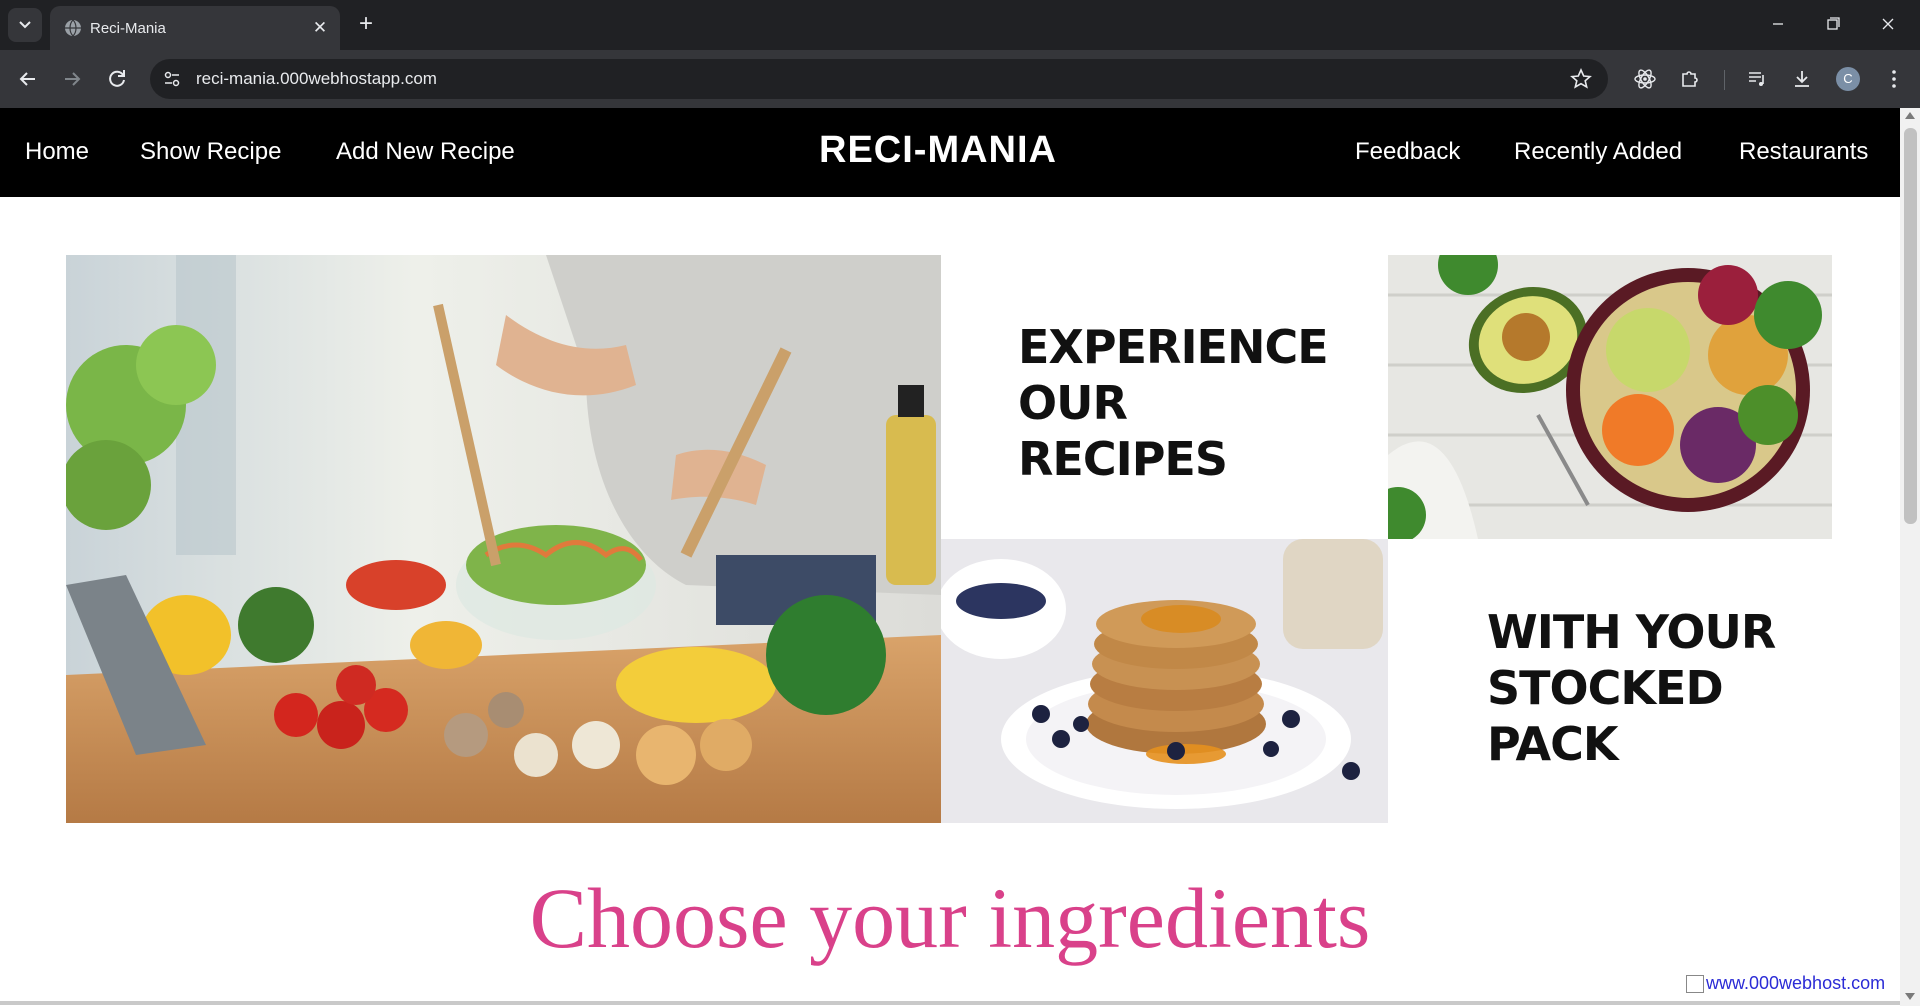  What do you see at coordinates (1894, 79) in the screenshot?
I see `kebab-menu-icon` at bounding box center [1894, 79].